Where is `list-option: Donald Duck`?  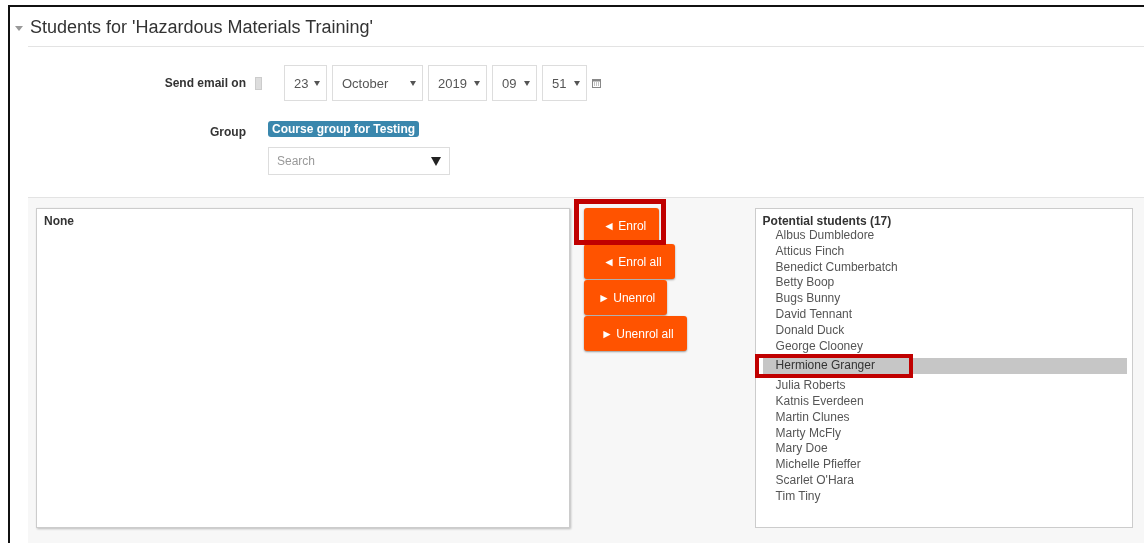 list-option: Donald Duck is located at coordinates (944, 330).